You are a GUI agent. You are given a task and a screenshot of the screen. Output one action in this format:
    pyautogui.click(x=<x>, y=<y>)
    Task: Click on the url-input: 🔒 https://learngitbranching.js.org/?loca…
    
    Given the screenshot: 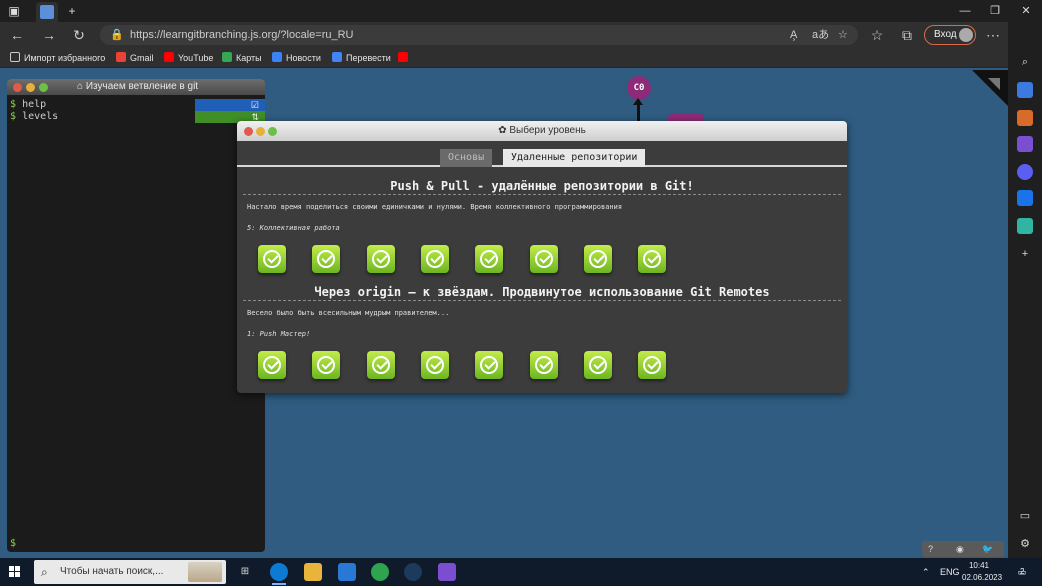 What is the action you would take?
    pyautogui.click(x=479, y=35)
    